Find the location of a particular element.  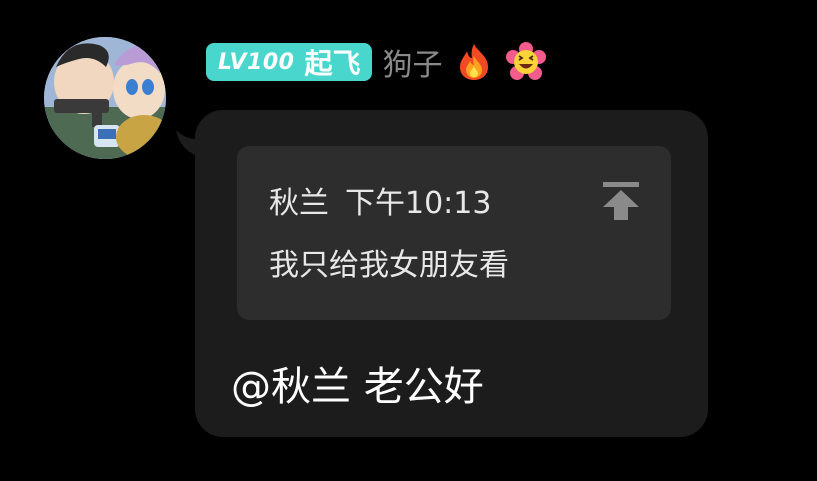

sender-name: 狗子 is located at coordinates (412, 62).